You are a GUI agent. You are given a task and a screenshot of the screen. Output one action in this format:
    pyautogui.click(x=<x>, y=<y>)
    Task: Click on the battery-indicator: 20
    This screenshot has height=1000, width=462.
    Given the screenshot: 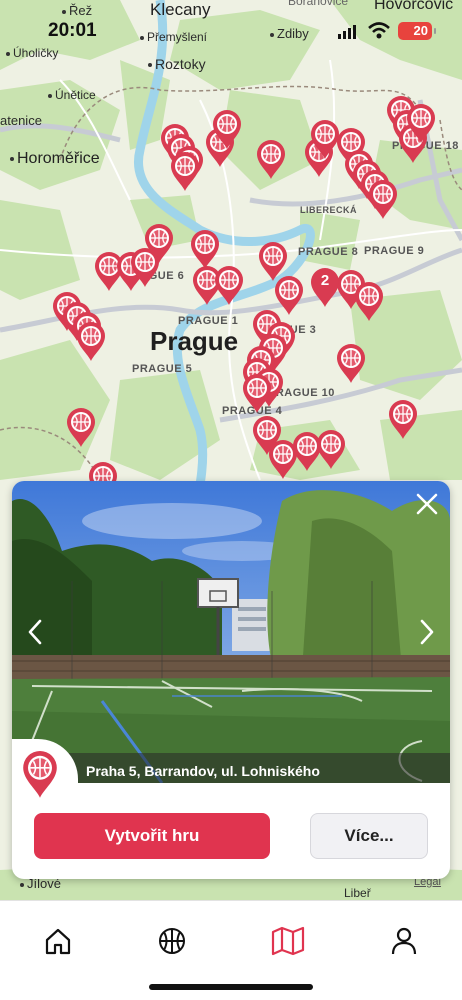 What is the action you would take?
    pyautogui.click(x=417, y=31)
    